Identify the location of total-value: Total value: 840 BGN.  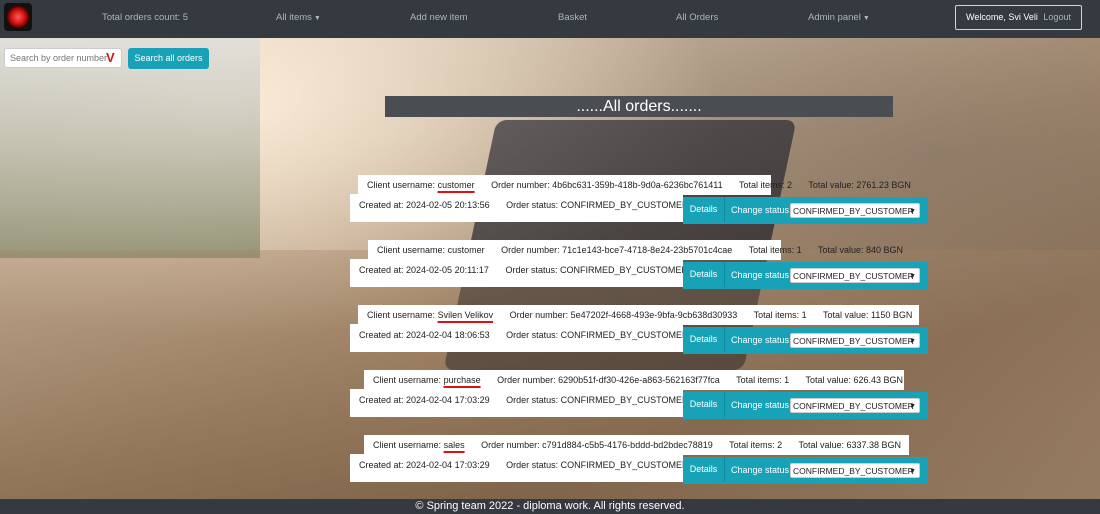
(860, 250).